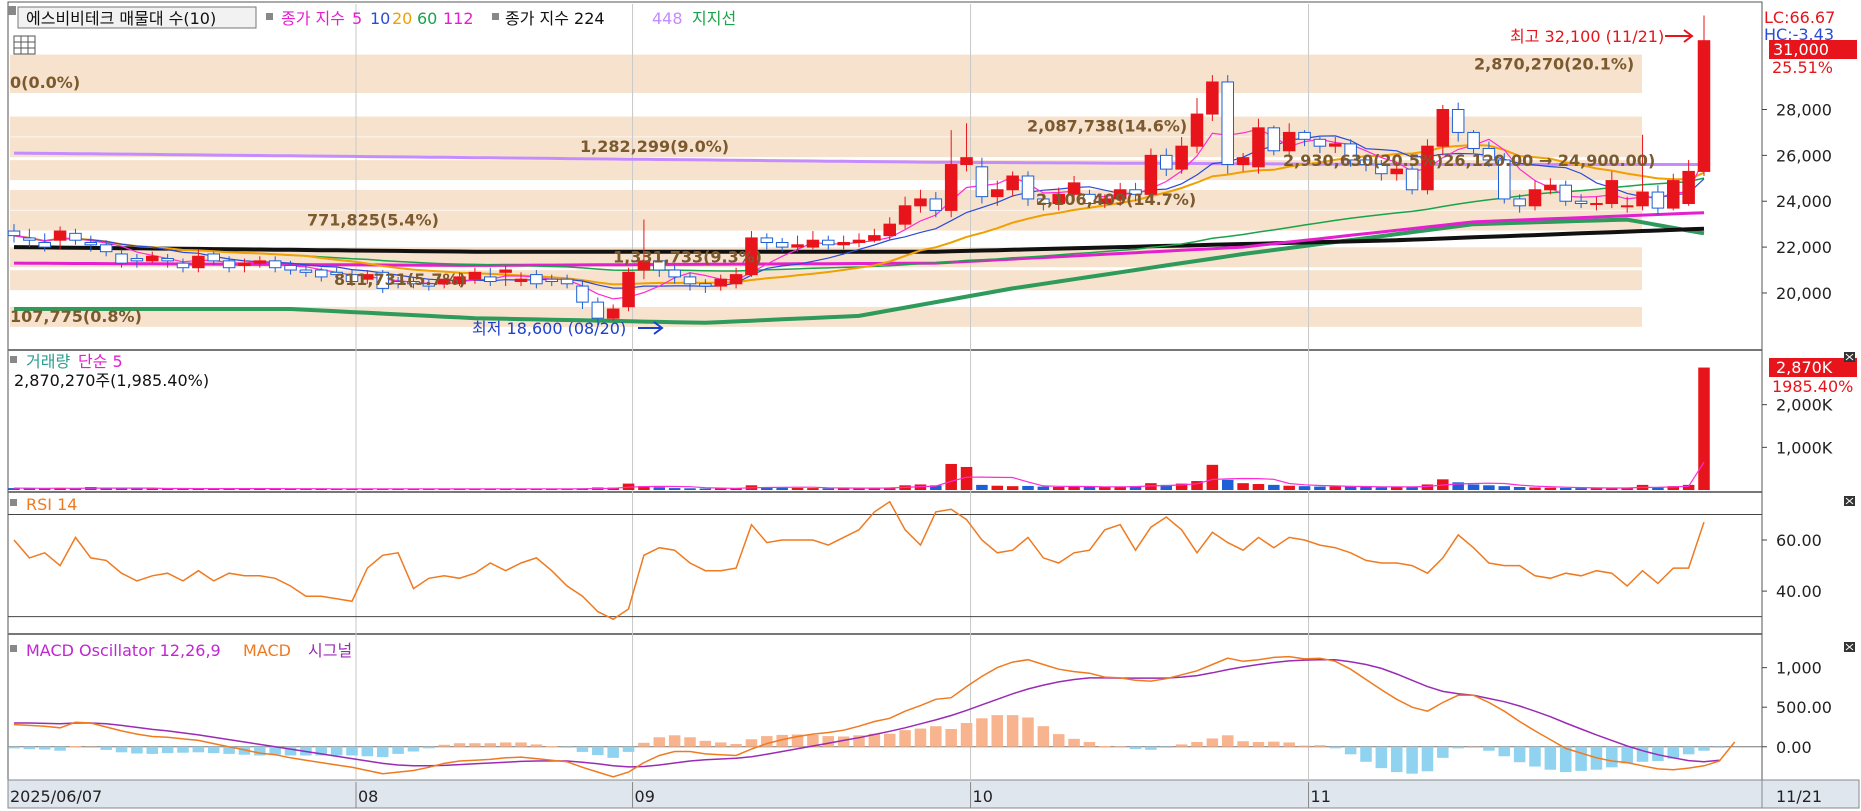  I want to click on legend-ma10: 10, so click(380, 18).